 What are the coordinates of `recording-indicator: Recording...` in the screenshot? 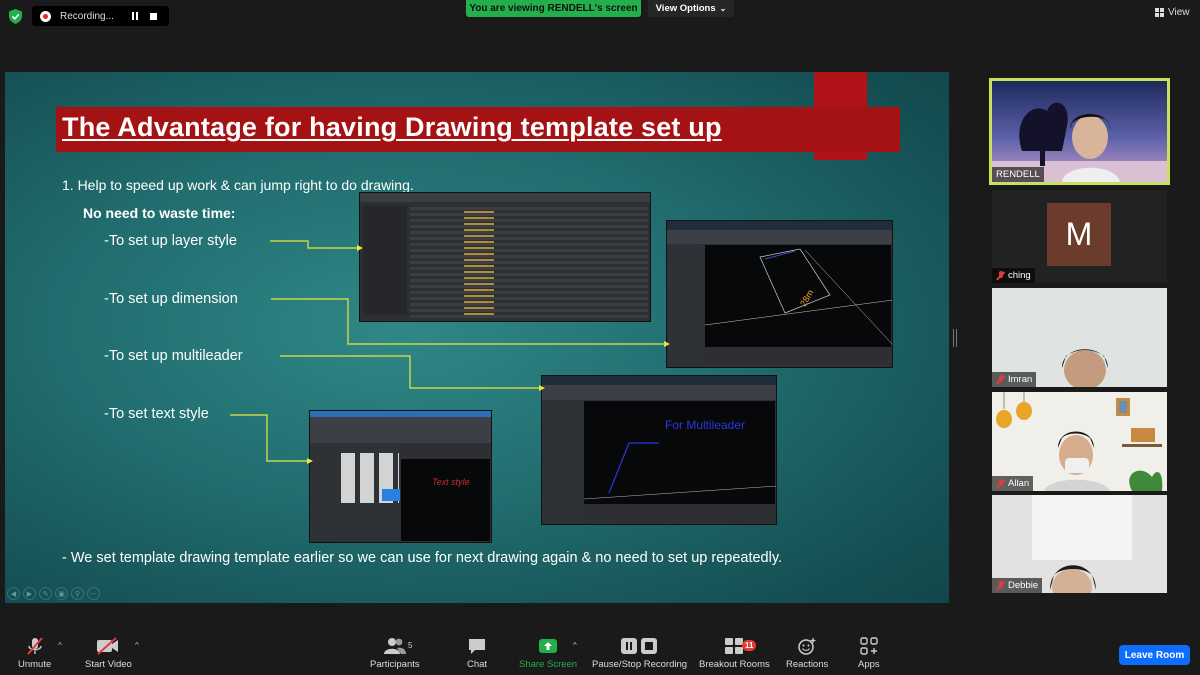 It's located at (100, 16).